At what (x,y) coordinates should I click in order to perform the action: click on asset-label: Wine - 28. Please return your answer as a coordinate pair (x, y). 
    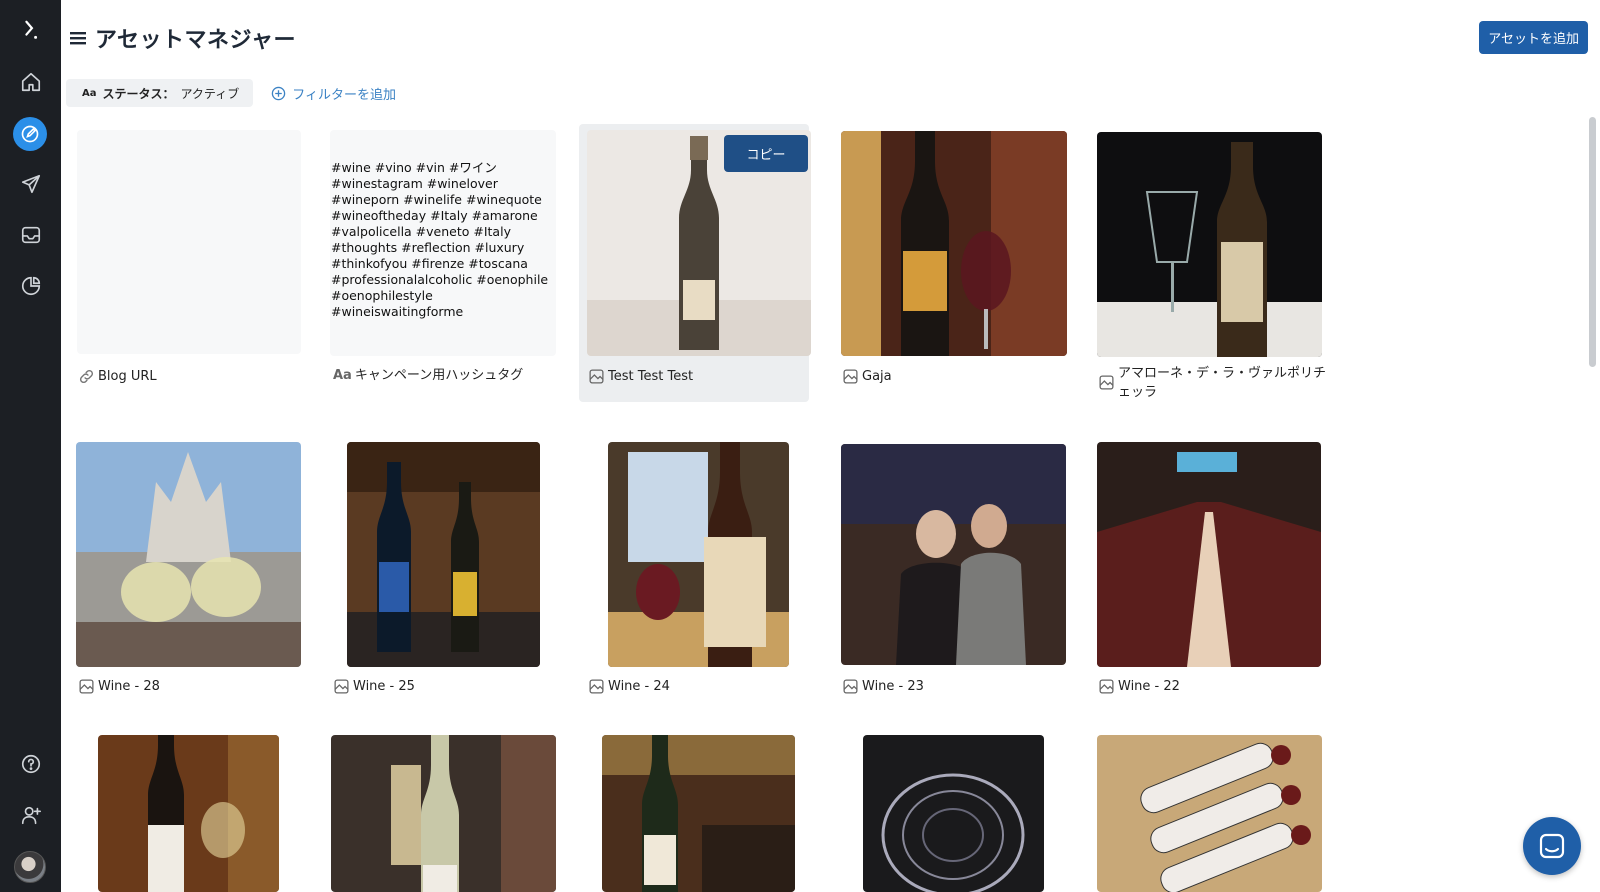
    Looking at the image, I should click on (119, 686).